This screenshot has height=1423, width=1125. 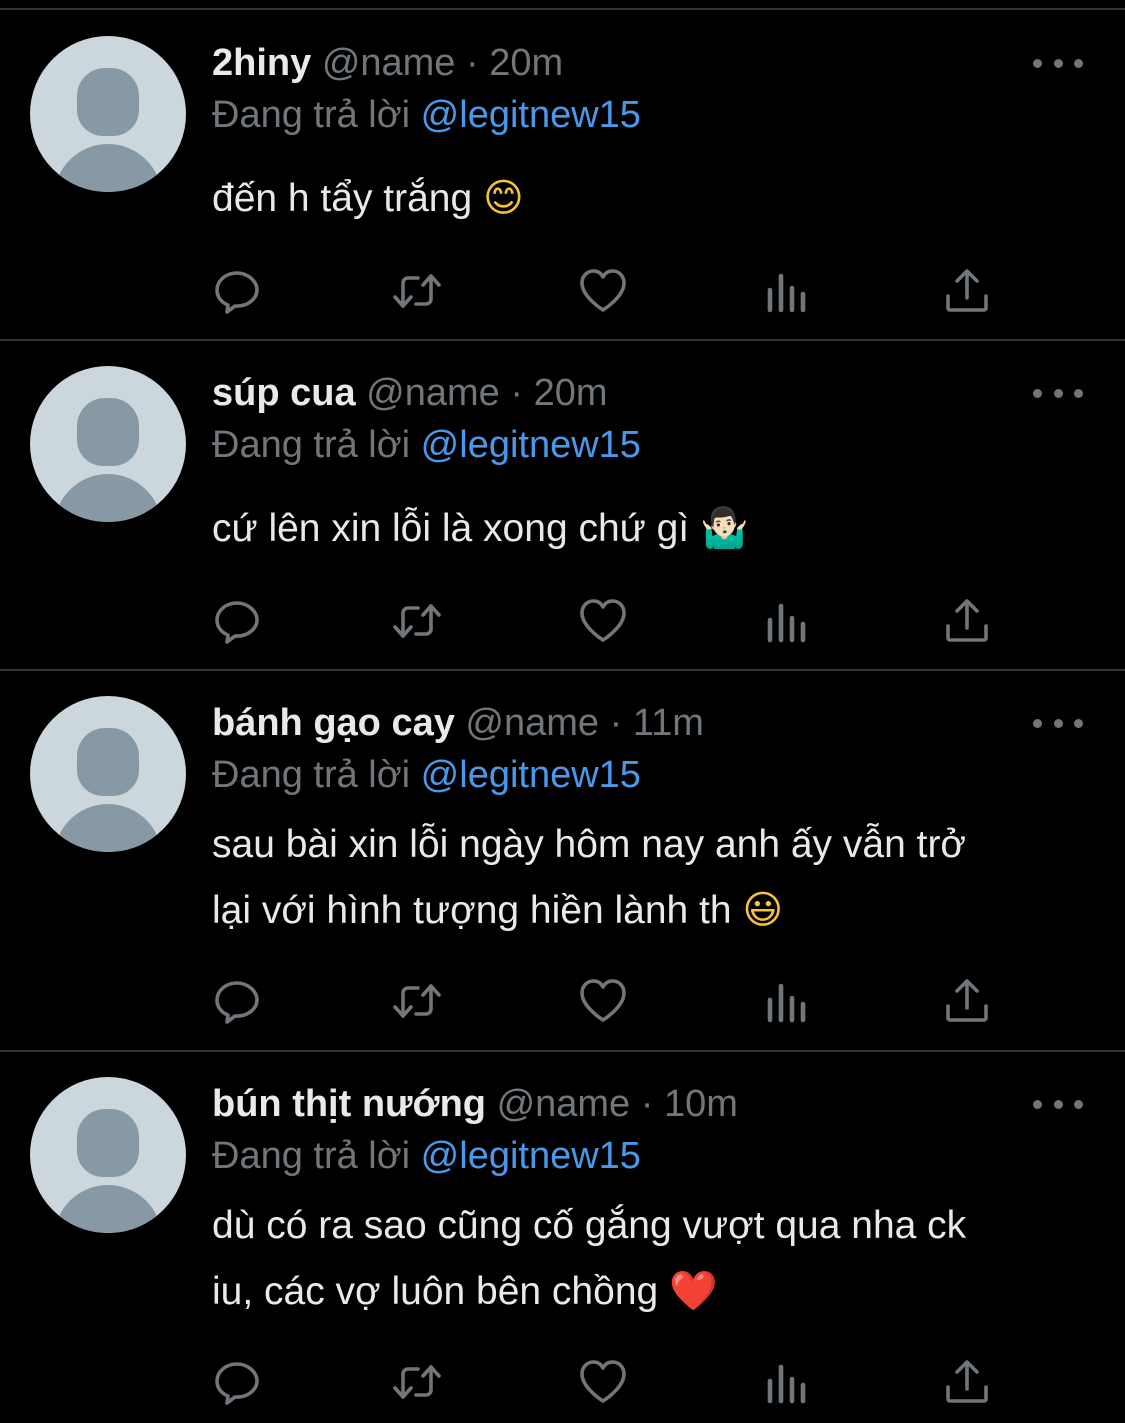 I want to click on tweet-header: 2hiny @name · 20m, so click(x=387, y=63).